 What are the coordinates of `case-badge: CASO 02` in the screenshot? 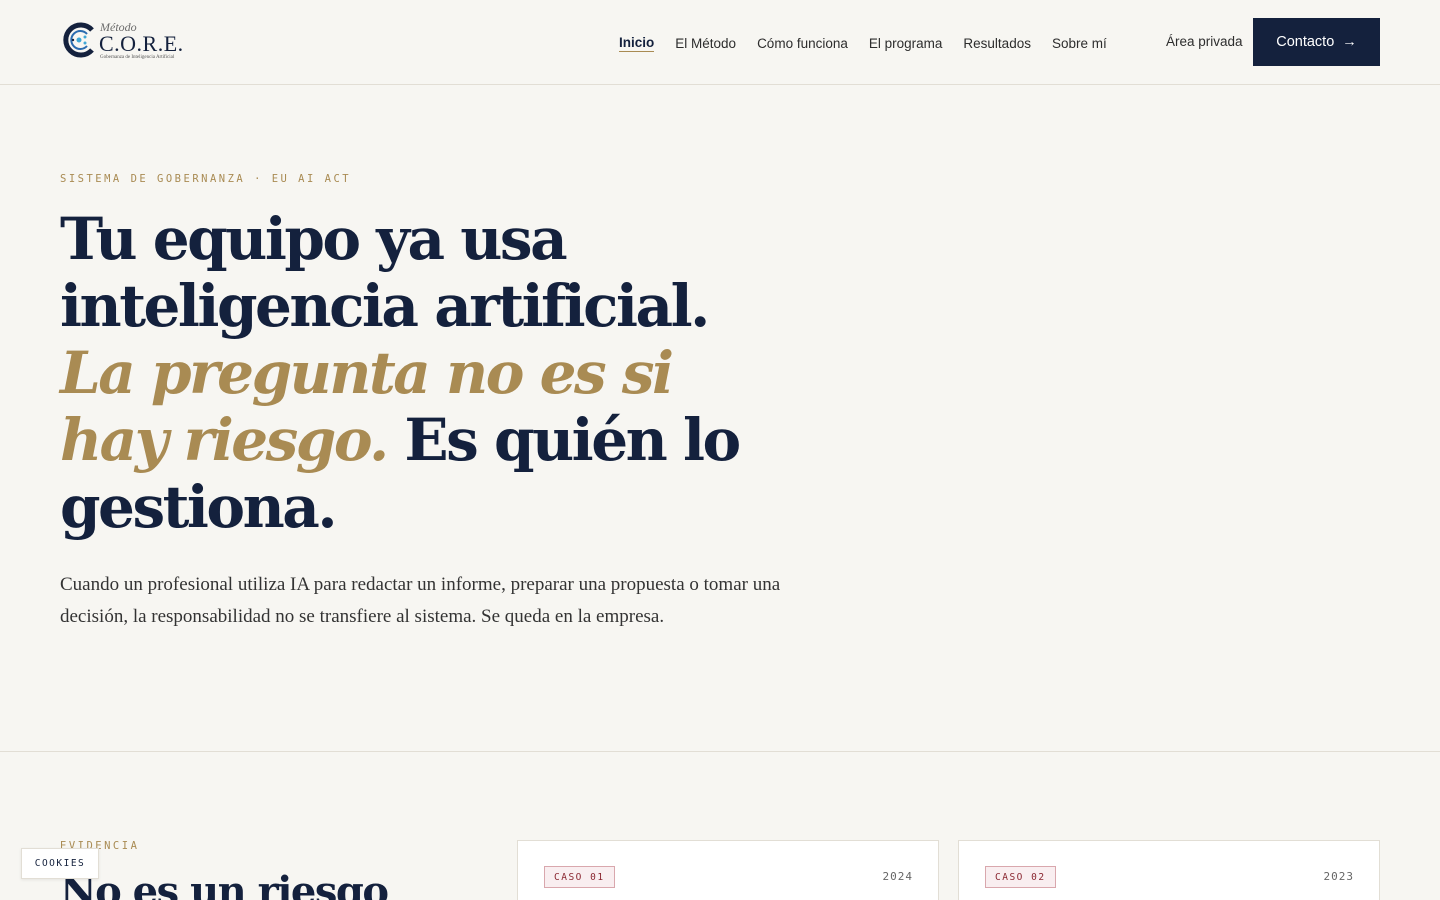 It's located at (1020, 877).